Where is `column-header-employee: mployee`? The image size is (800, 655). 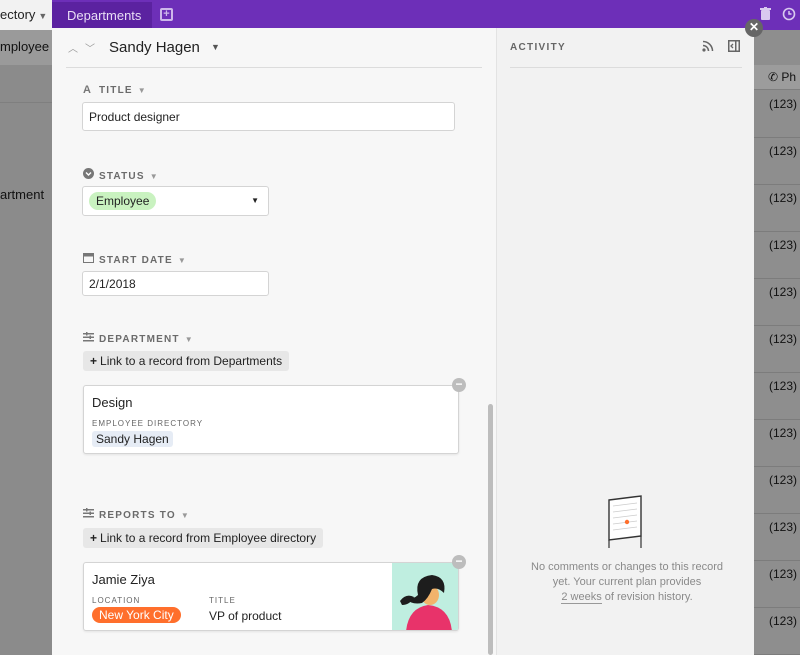 column-header-employee: mployee is located at coordinates (26, 47).